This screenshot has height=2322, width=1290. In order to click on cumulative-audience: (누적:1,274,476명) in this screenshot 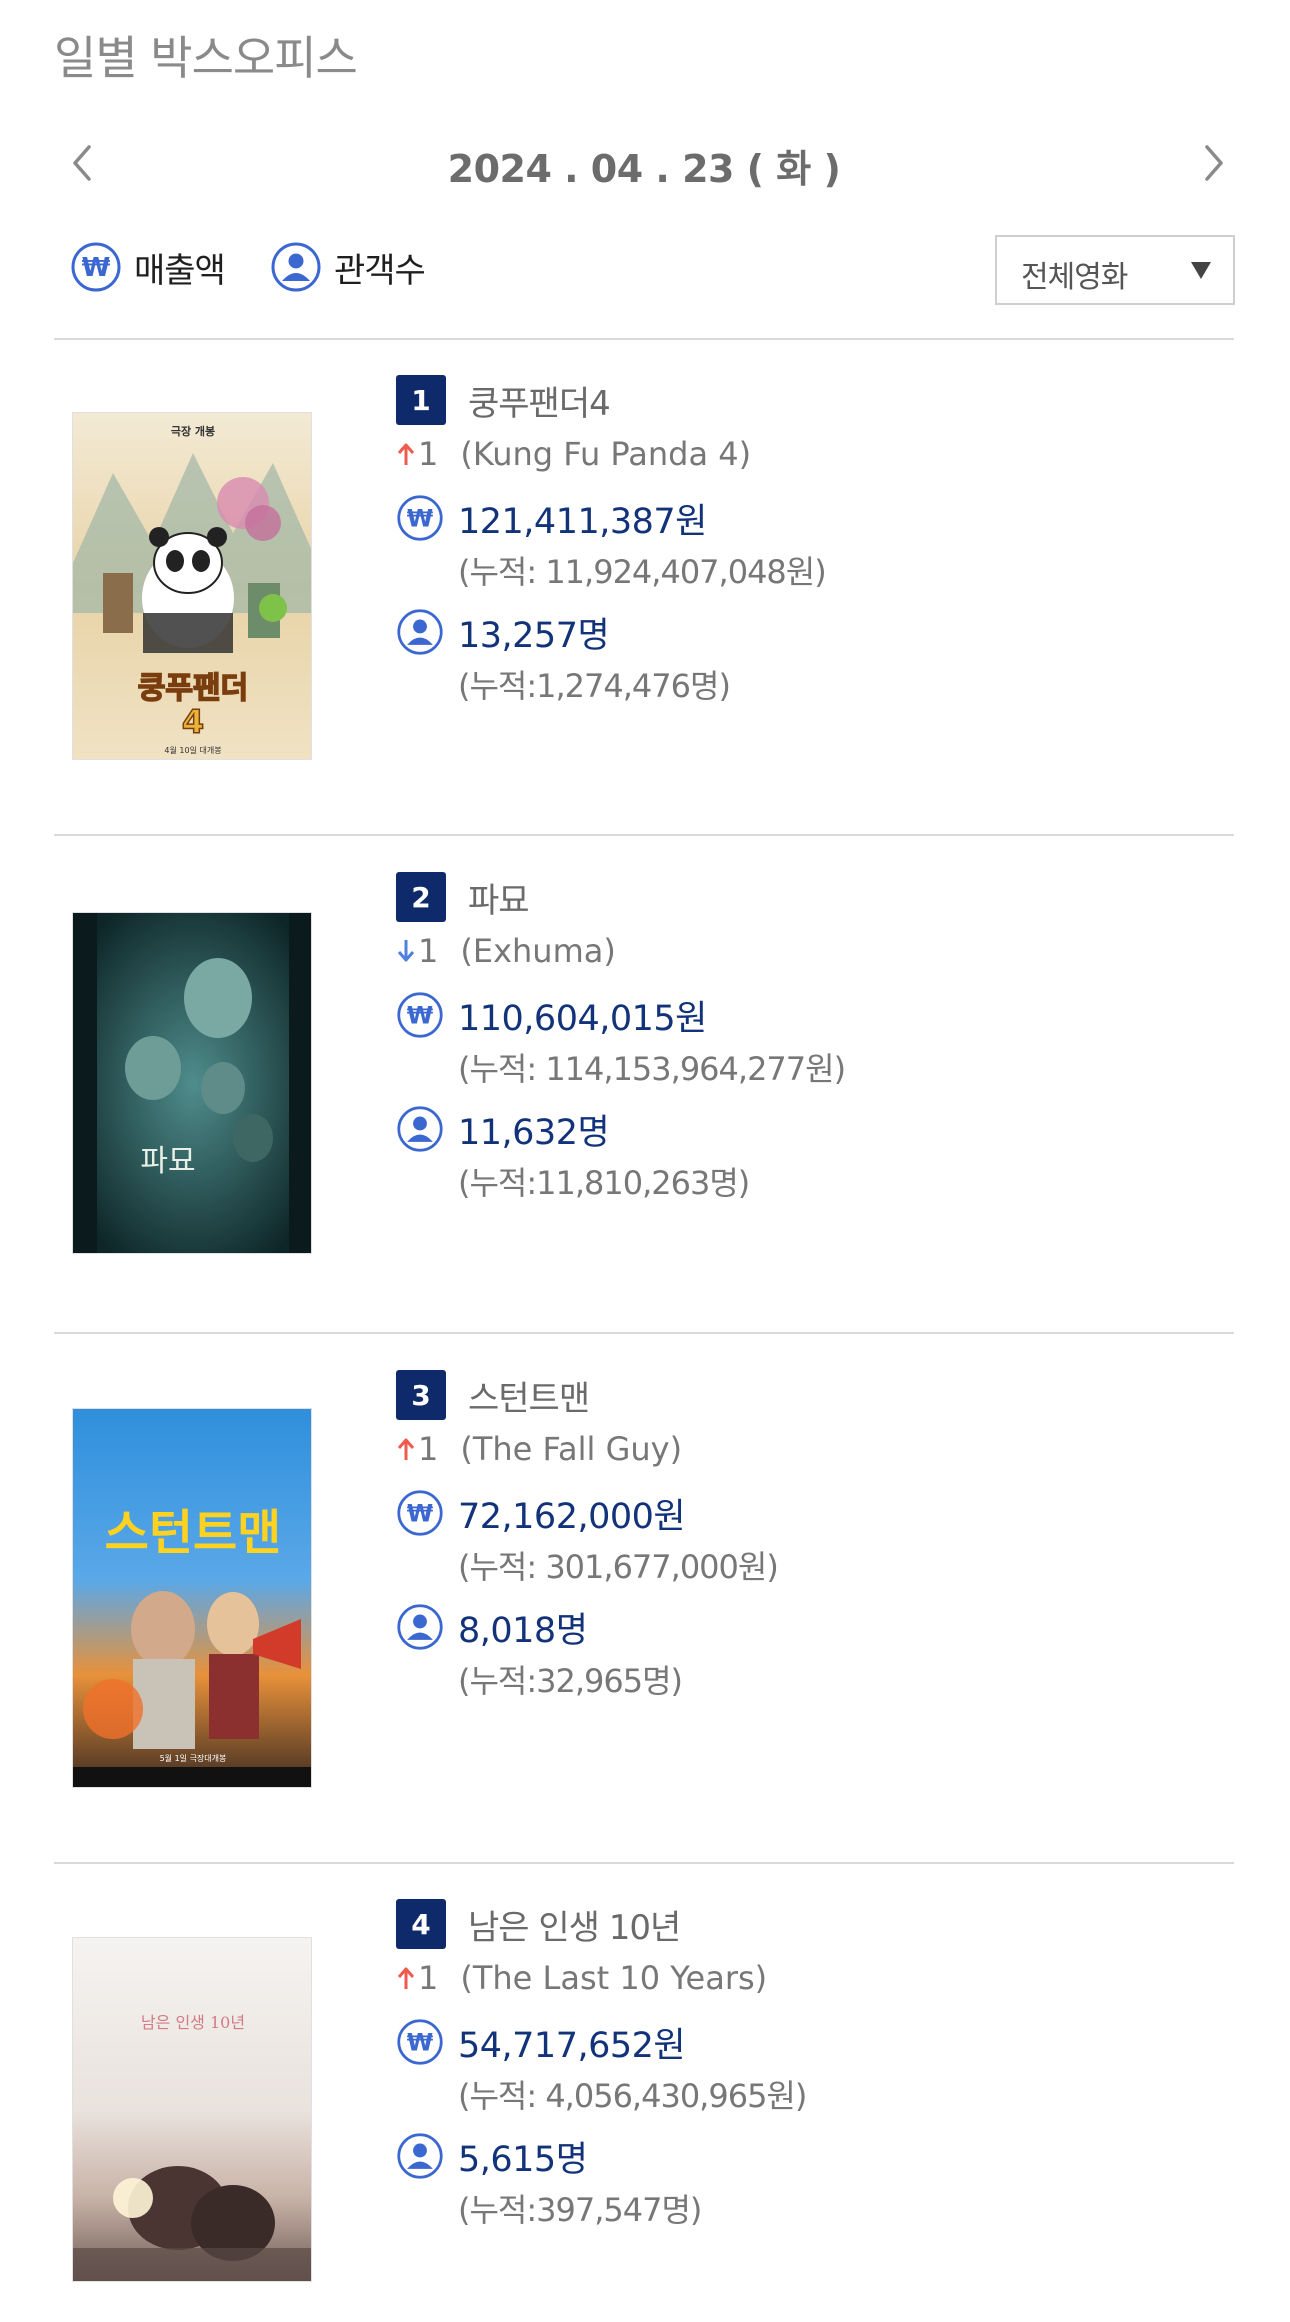, I will do `click(594, 686)`.